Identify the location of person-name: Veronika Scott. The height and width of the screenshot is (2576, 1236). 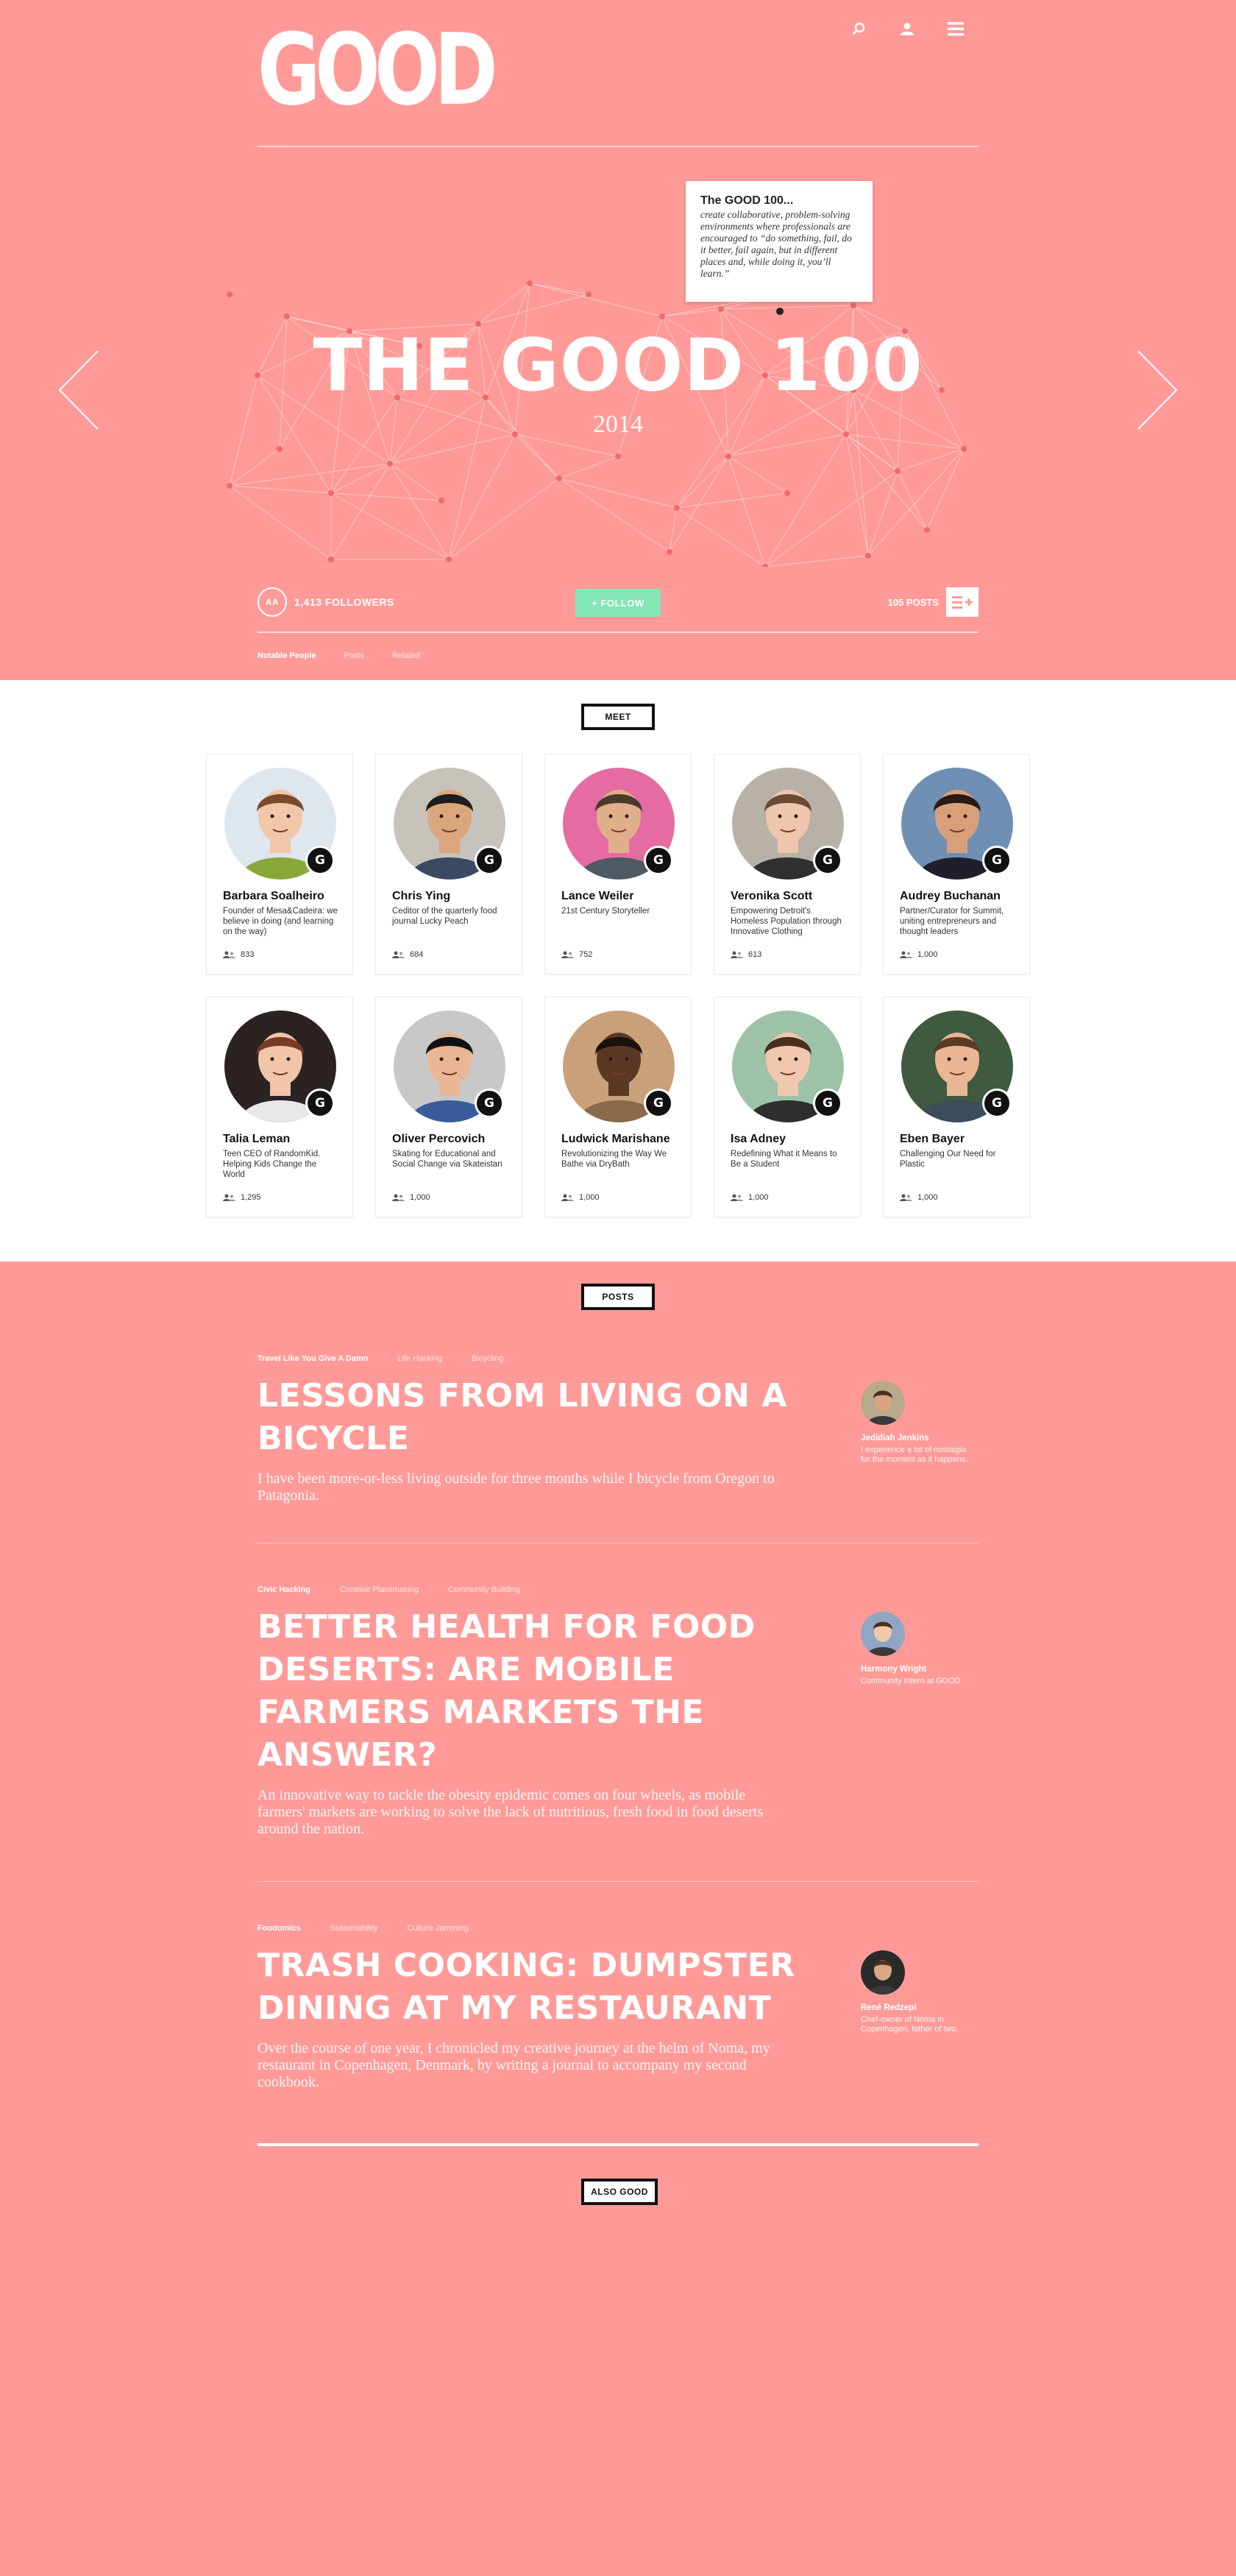
(772, 896).